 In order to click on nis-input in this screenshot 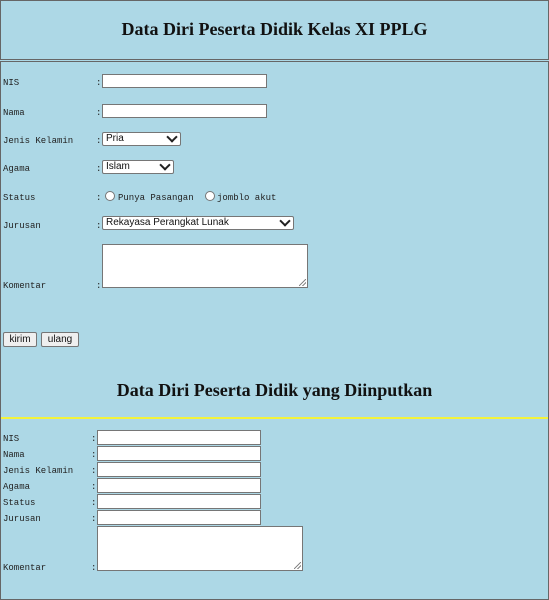, I will do `click(184, 81)`.